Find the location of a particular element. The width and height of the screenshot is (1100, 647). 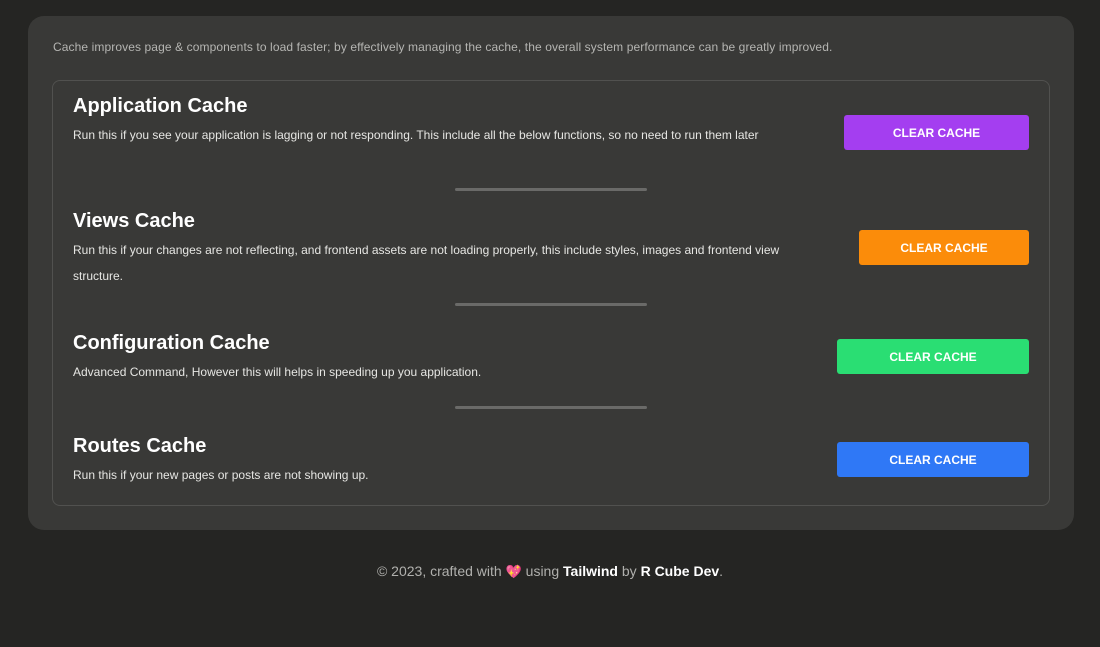

clear-application-cache-button: Clear Cache is located at coordinates (936, 132).